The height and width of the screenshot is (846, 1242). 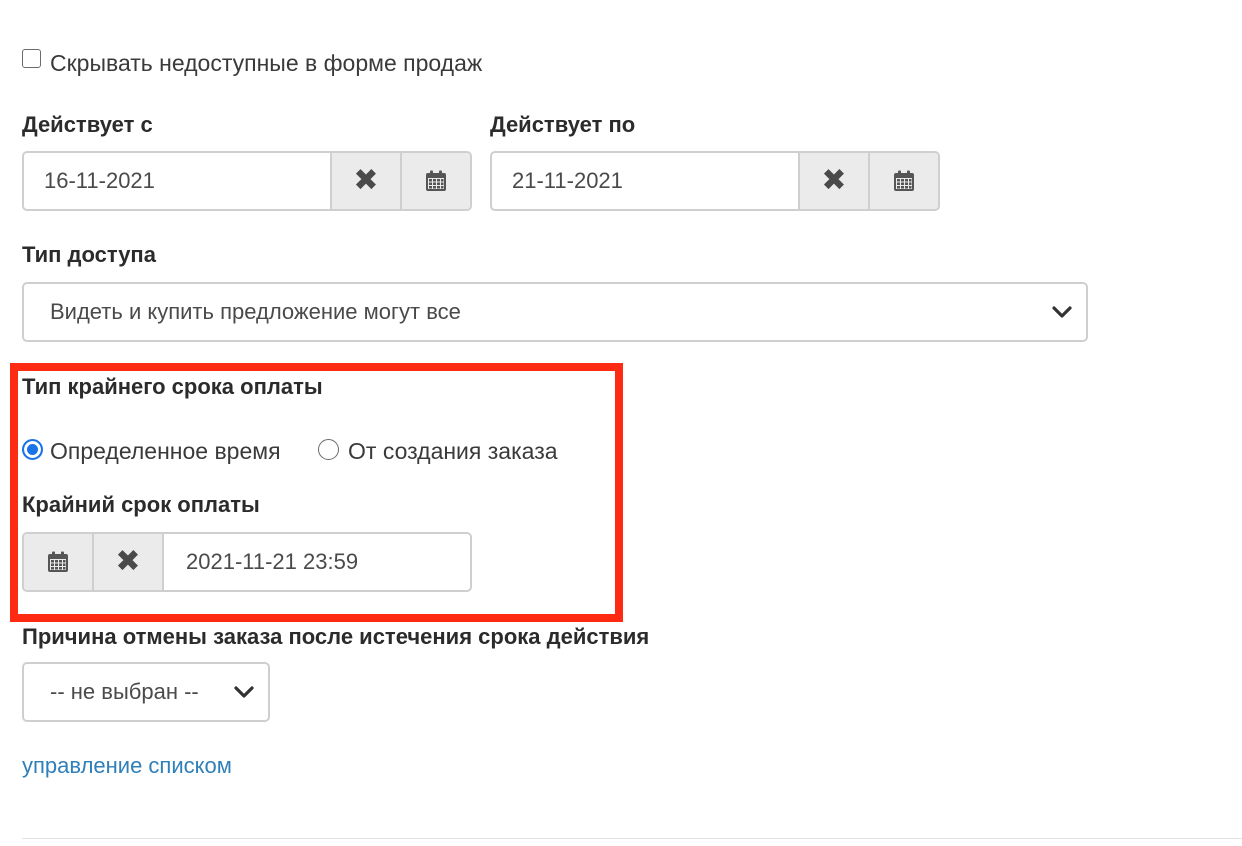 I want to click on valid-from-input: 16-11-2021, so click(x=177, y=181).